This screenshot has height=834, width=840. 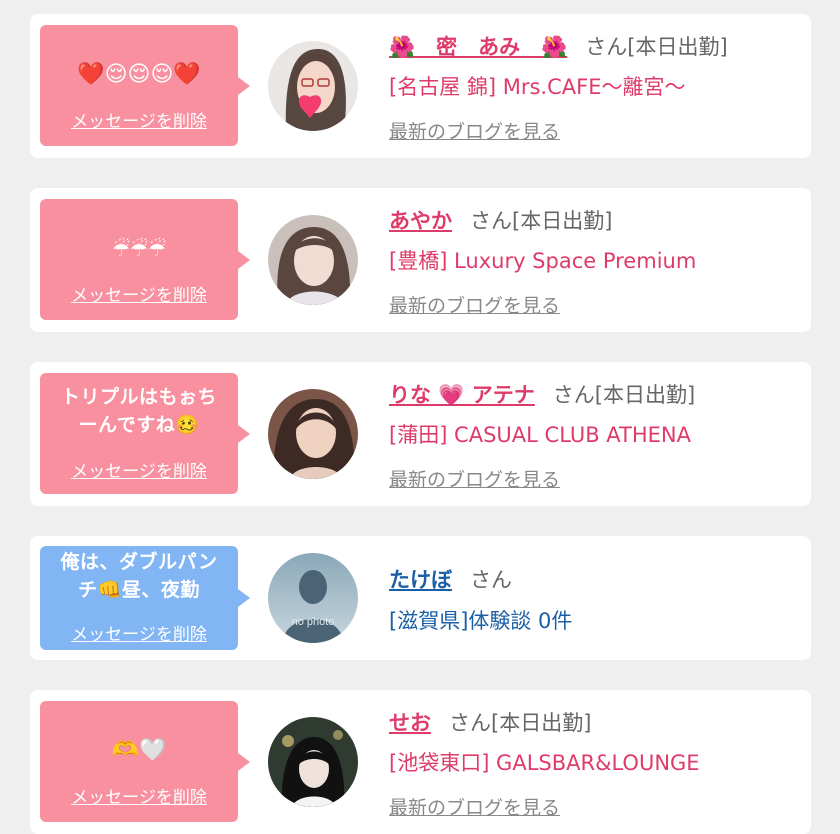 I want to click on profile-name-line: たけぼ さん, so click(x=450, y=579).